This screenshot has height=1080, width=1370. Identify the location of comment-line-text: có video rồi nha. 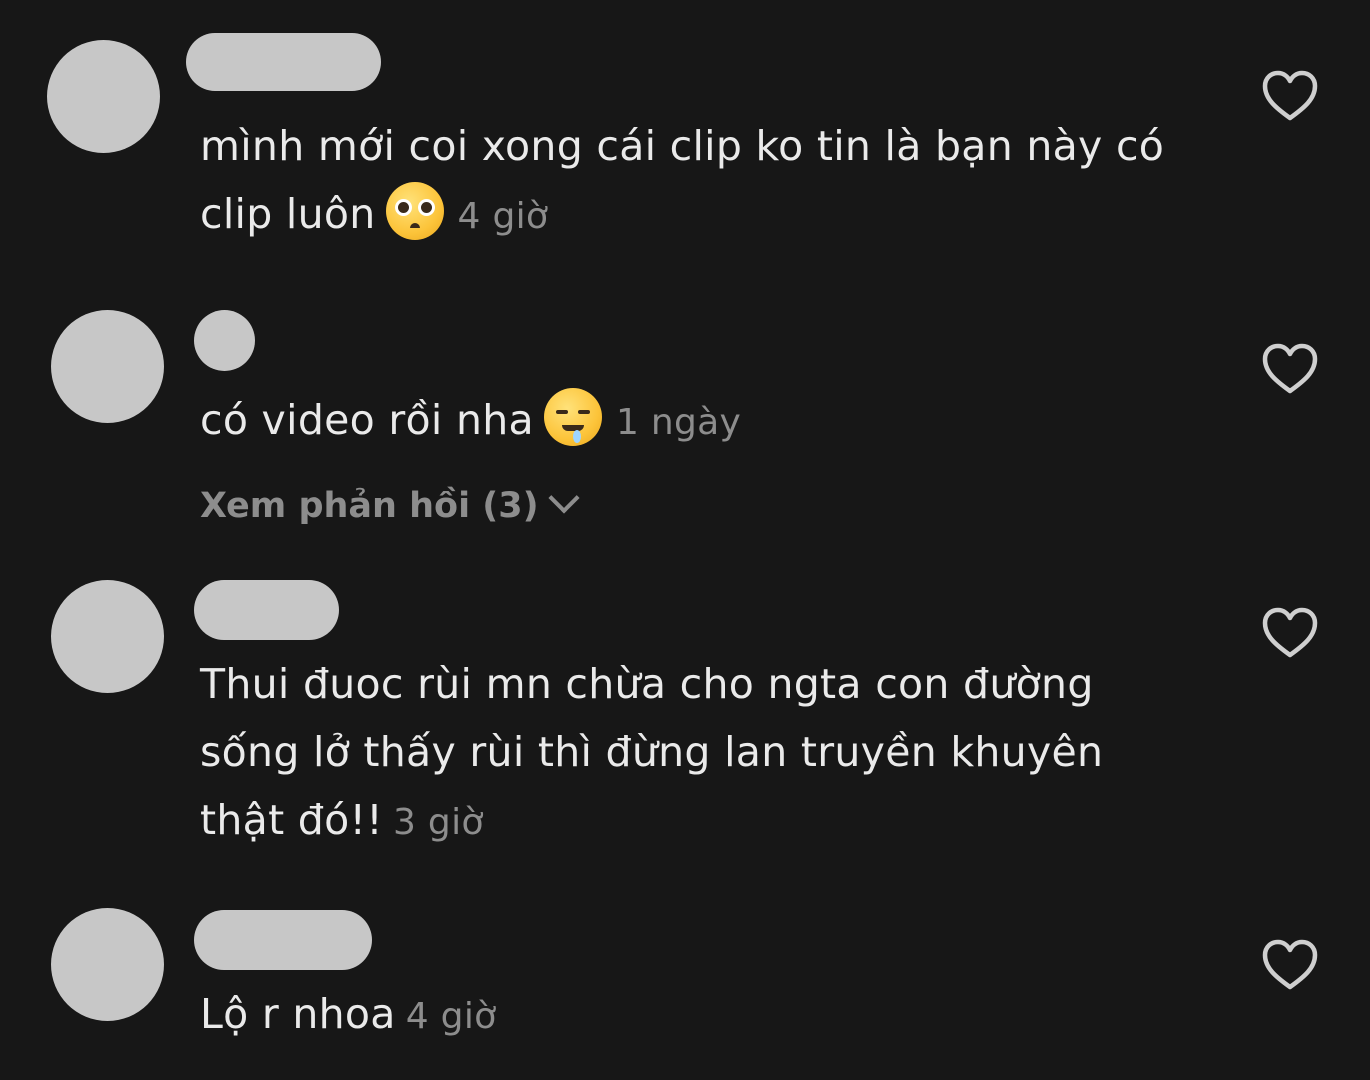
(367, 420).